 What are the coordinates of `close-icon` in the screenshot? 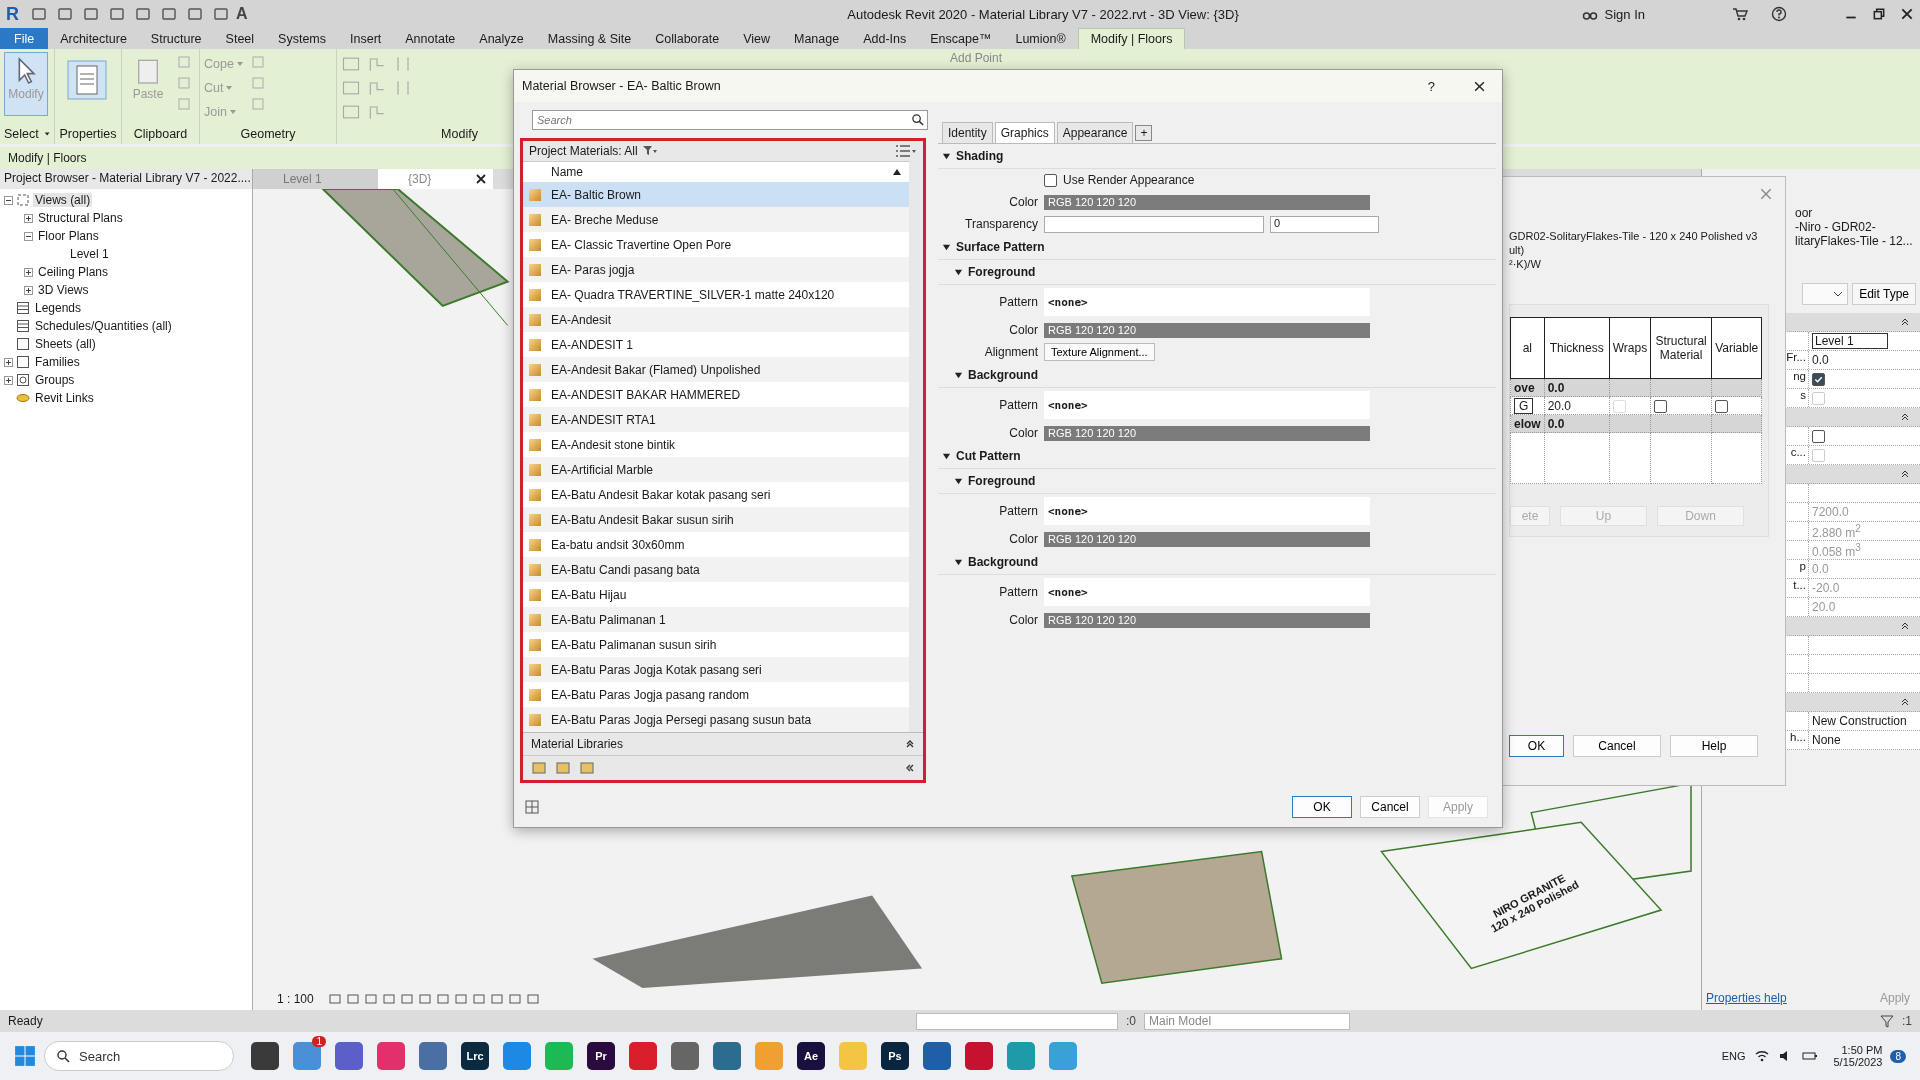 It's located at (481, 179).